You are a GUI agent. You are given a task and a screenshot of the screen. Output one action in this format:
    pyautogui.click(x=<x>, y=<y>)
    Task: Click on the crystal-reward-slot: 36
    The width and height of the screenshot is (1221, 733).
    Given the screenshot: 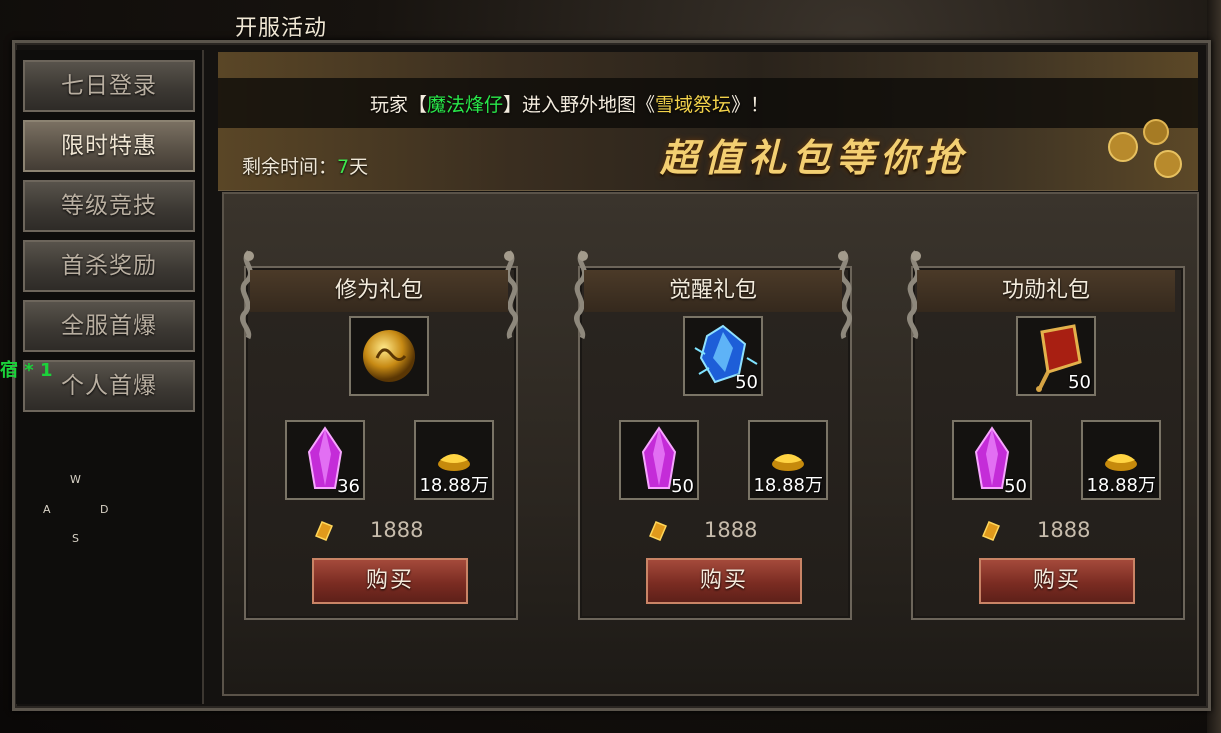 What is the action you would take?
    pyautogui.click(x=325, y=460)
    